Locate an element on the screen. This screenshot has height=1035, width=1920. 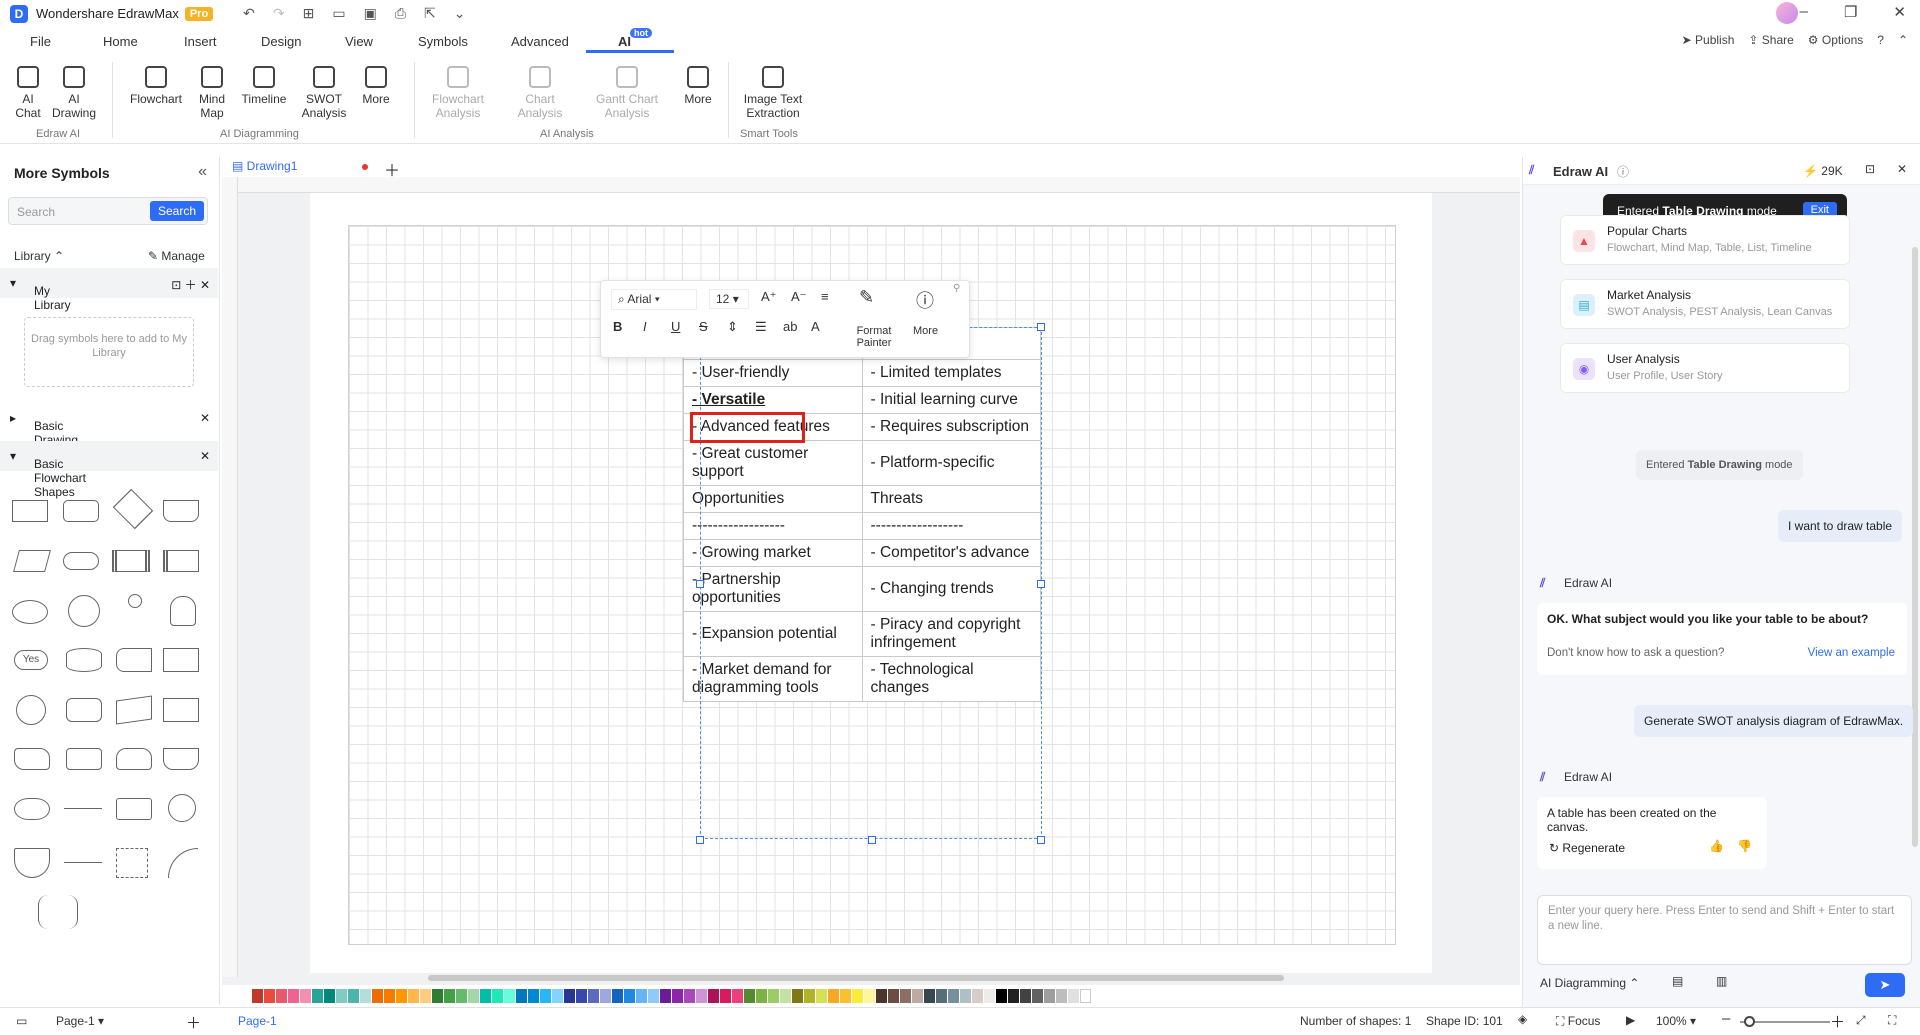
zoom-select: 100% ▾ is located at coordinates (1676, 1021).